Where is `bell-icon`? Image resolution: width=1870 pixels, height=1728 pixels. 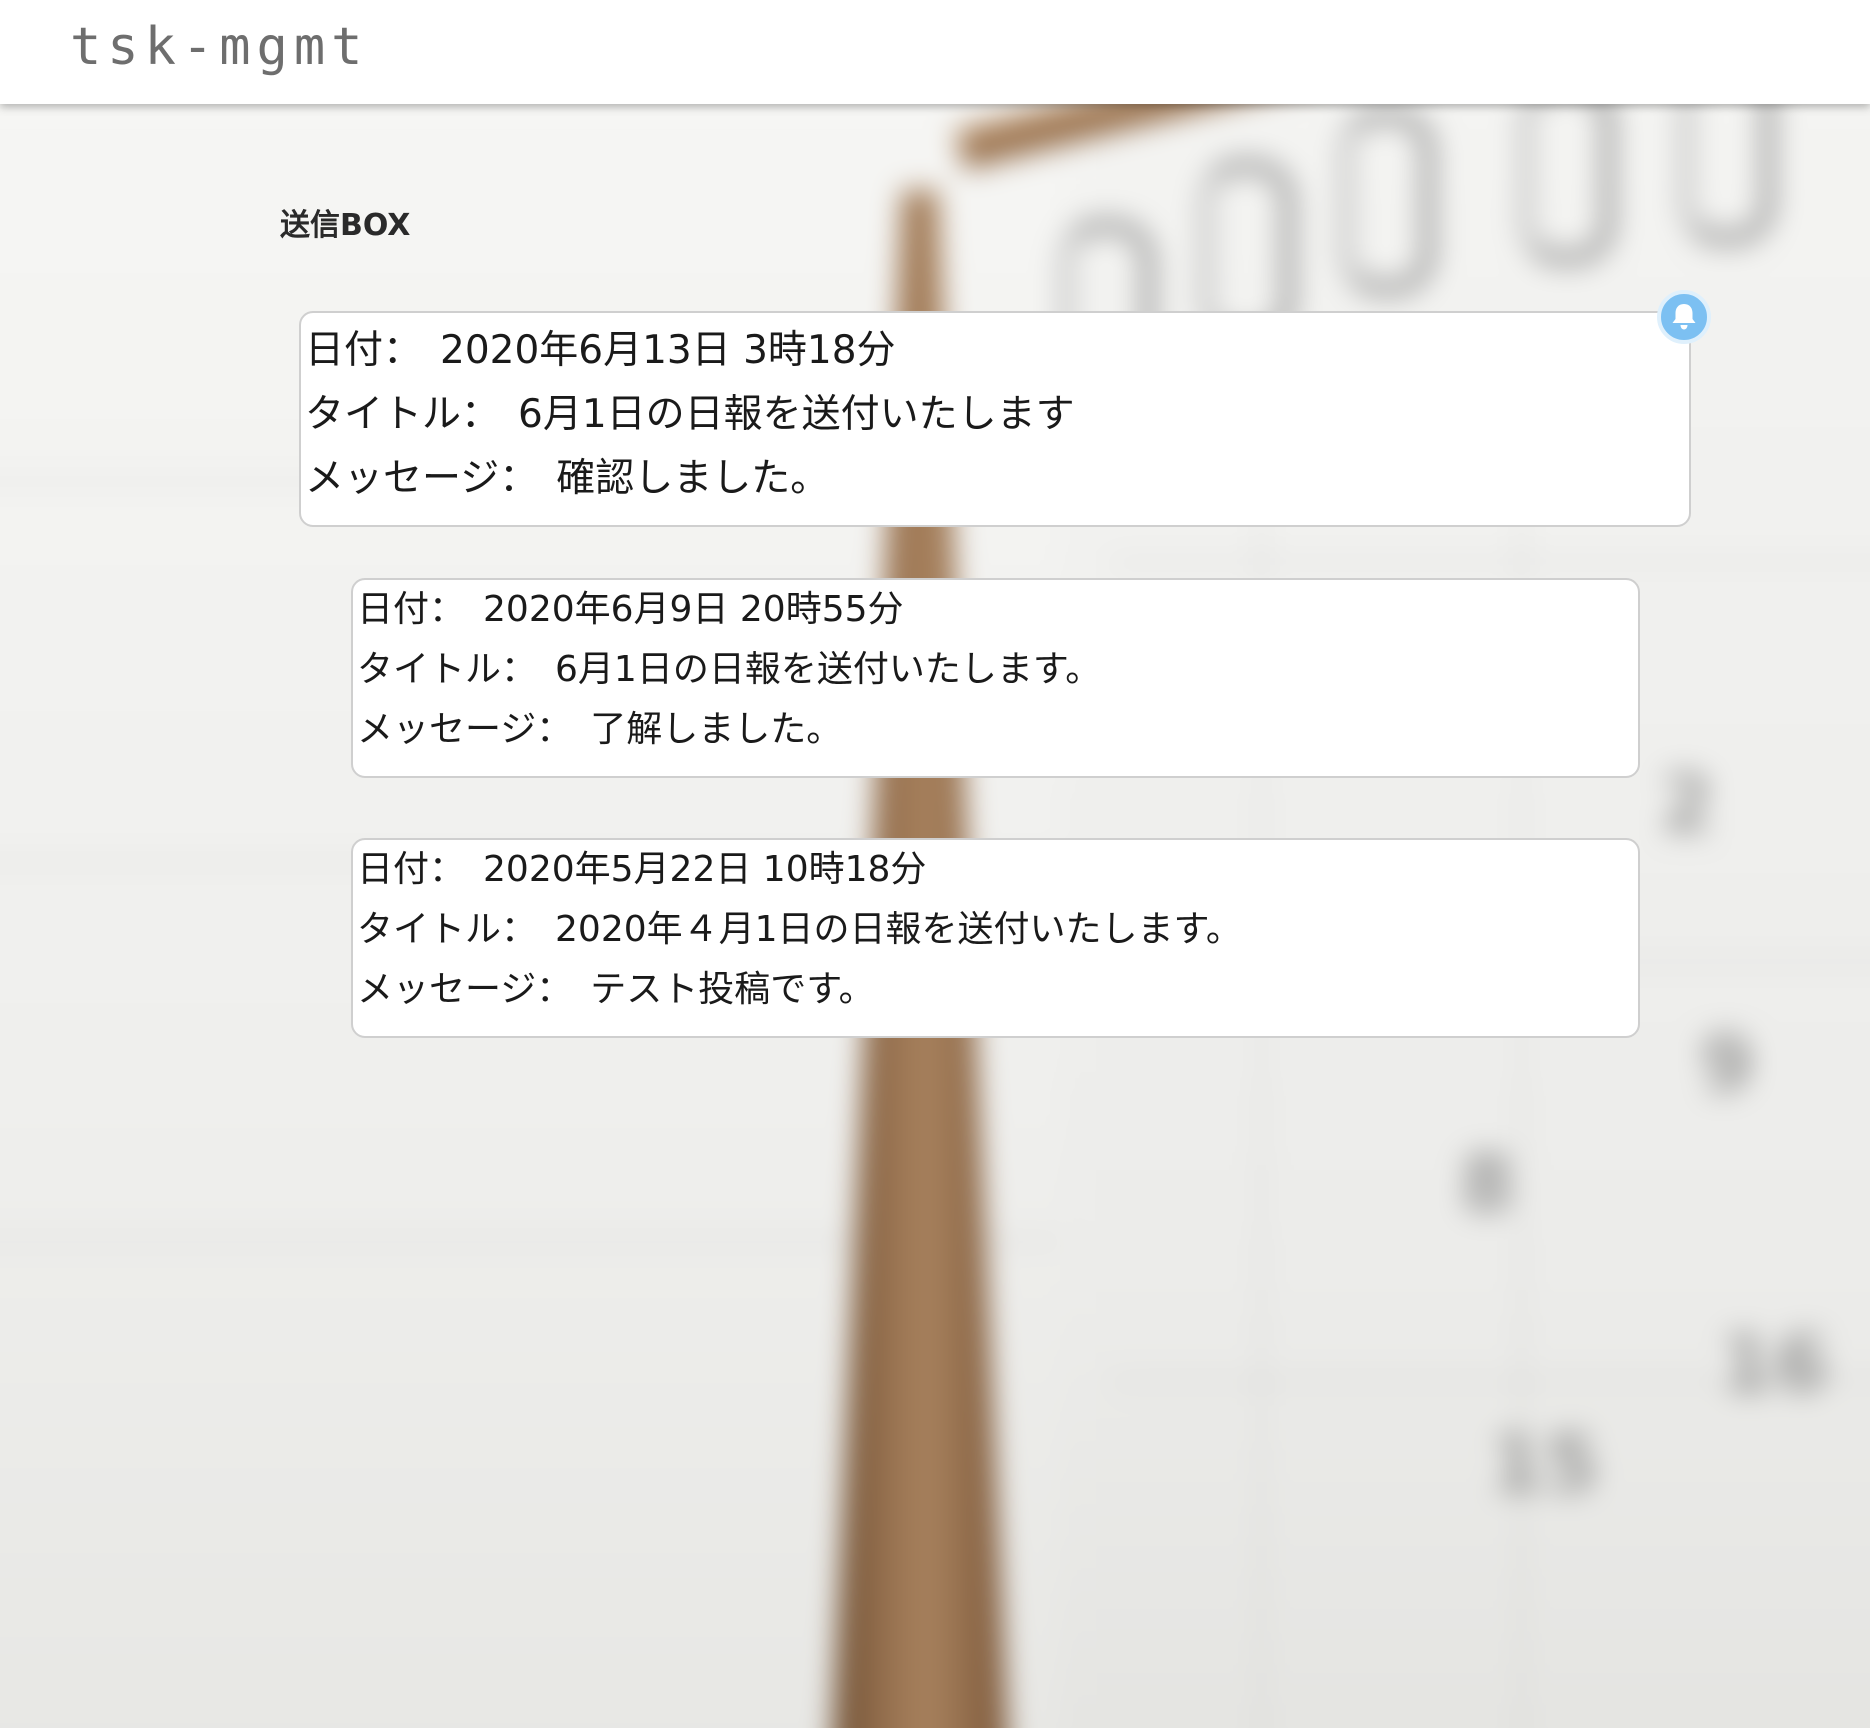 bell-icon is located at coordinates (1684, 317).